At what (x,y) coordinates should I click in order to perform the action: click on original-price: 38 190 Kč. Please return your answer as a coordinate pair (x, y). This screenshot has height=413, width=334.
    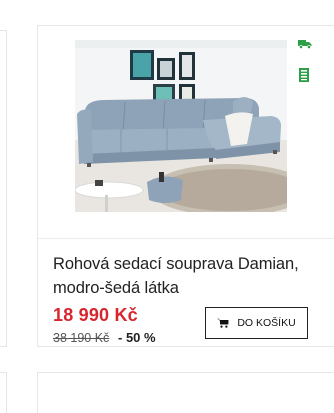
    Looking at the image, I should click on (81, 338).